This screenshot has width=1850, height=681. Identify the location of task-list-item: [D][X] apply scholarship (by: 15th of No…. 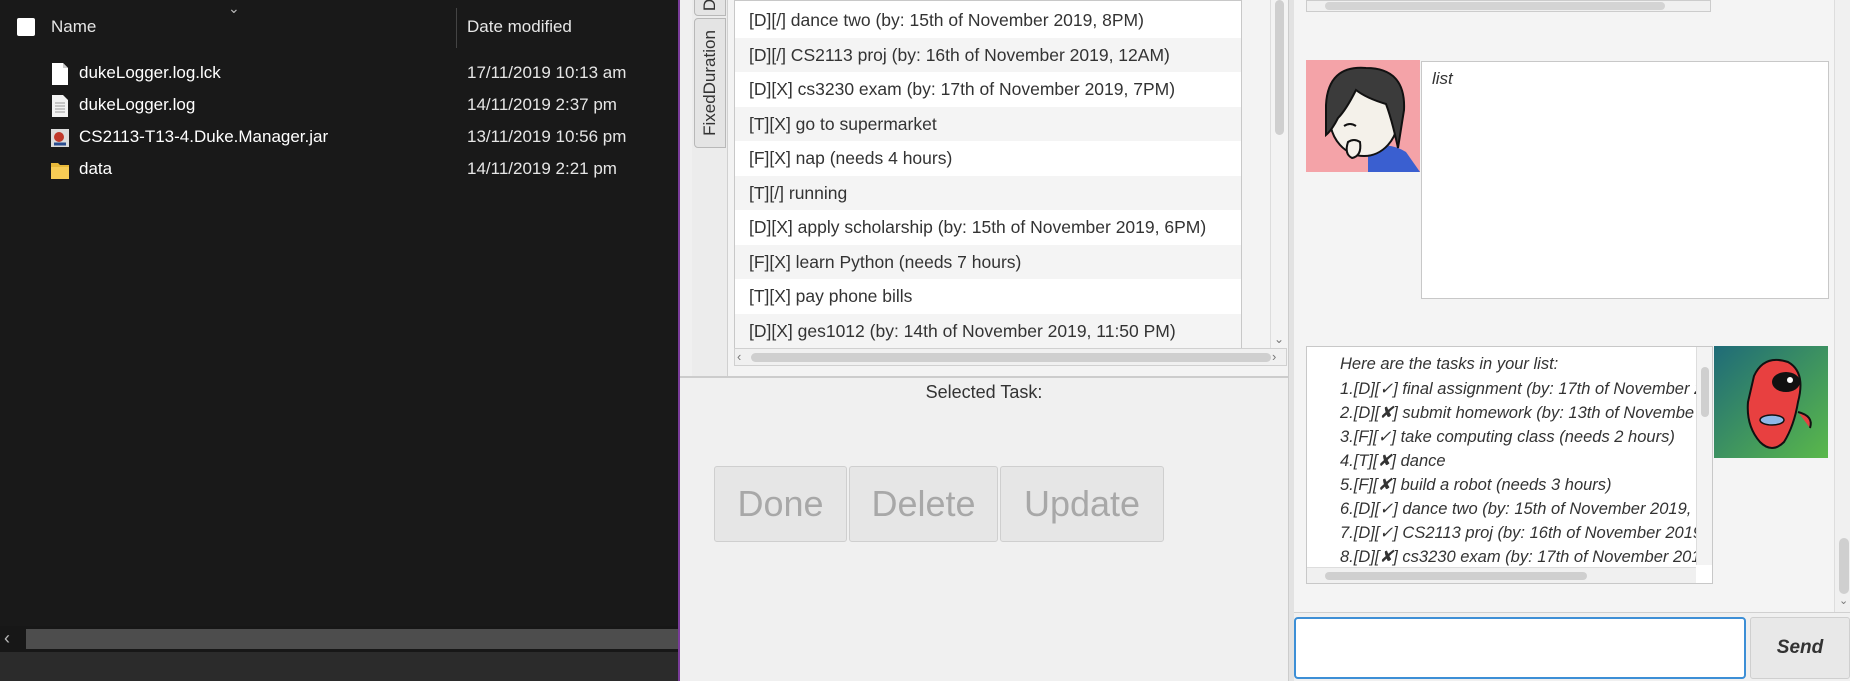
(988, 227).